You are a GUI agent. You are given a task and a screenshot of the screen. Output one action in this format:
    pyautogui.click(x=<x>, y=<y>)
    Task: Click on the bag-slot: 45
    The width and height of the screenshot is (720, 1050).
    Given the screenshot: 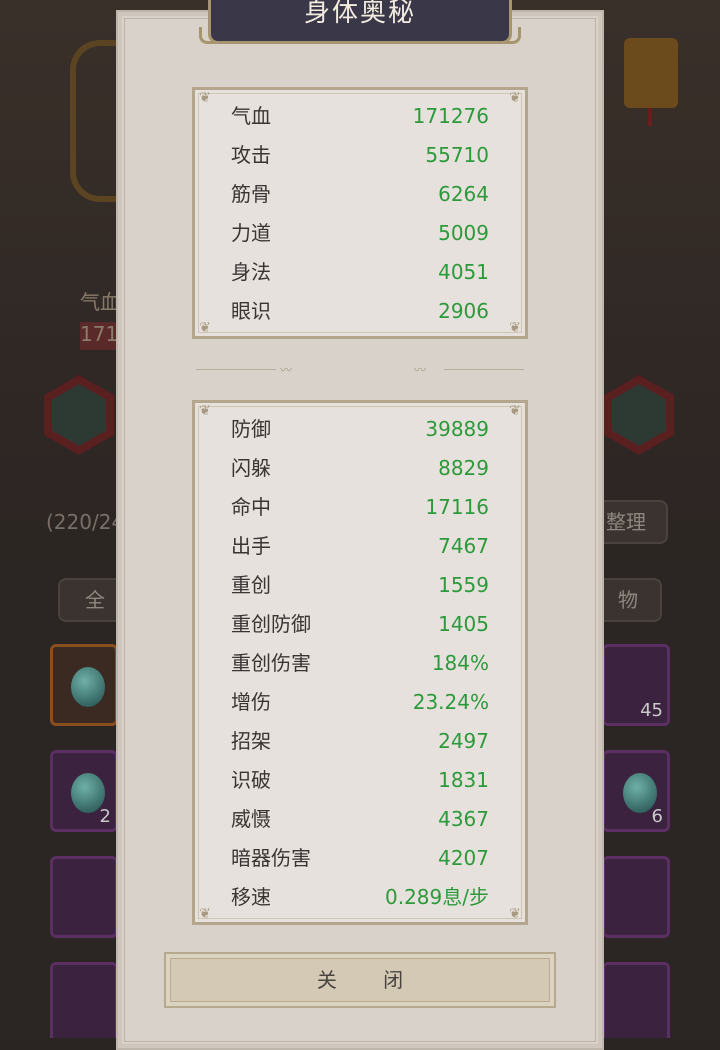 What is the action you would take?
    pyautogui.click(x=636, y=685)
    